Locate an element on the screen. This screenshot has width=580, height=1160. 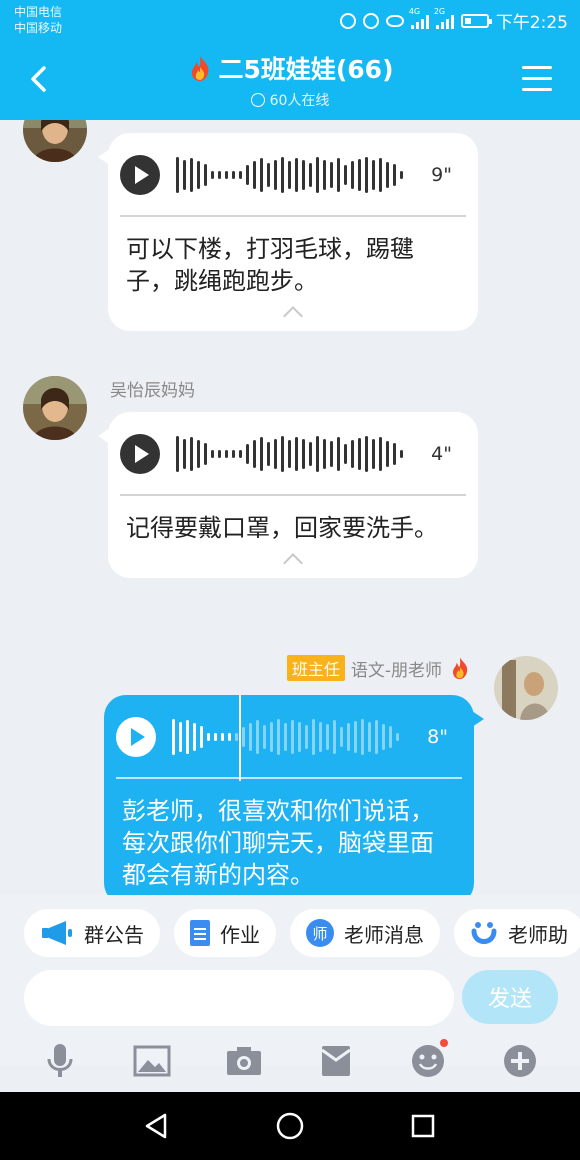
message-bubble-3: 8" 彭老师，很喜欢和你们说话，每次跟你们聊完天，脑袋里面都会有新的内容。 is located at coordinates (294, 795).